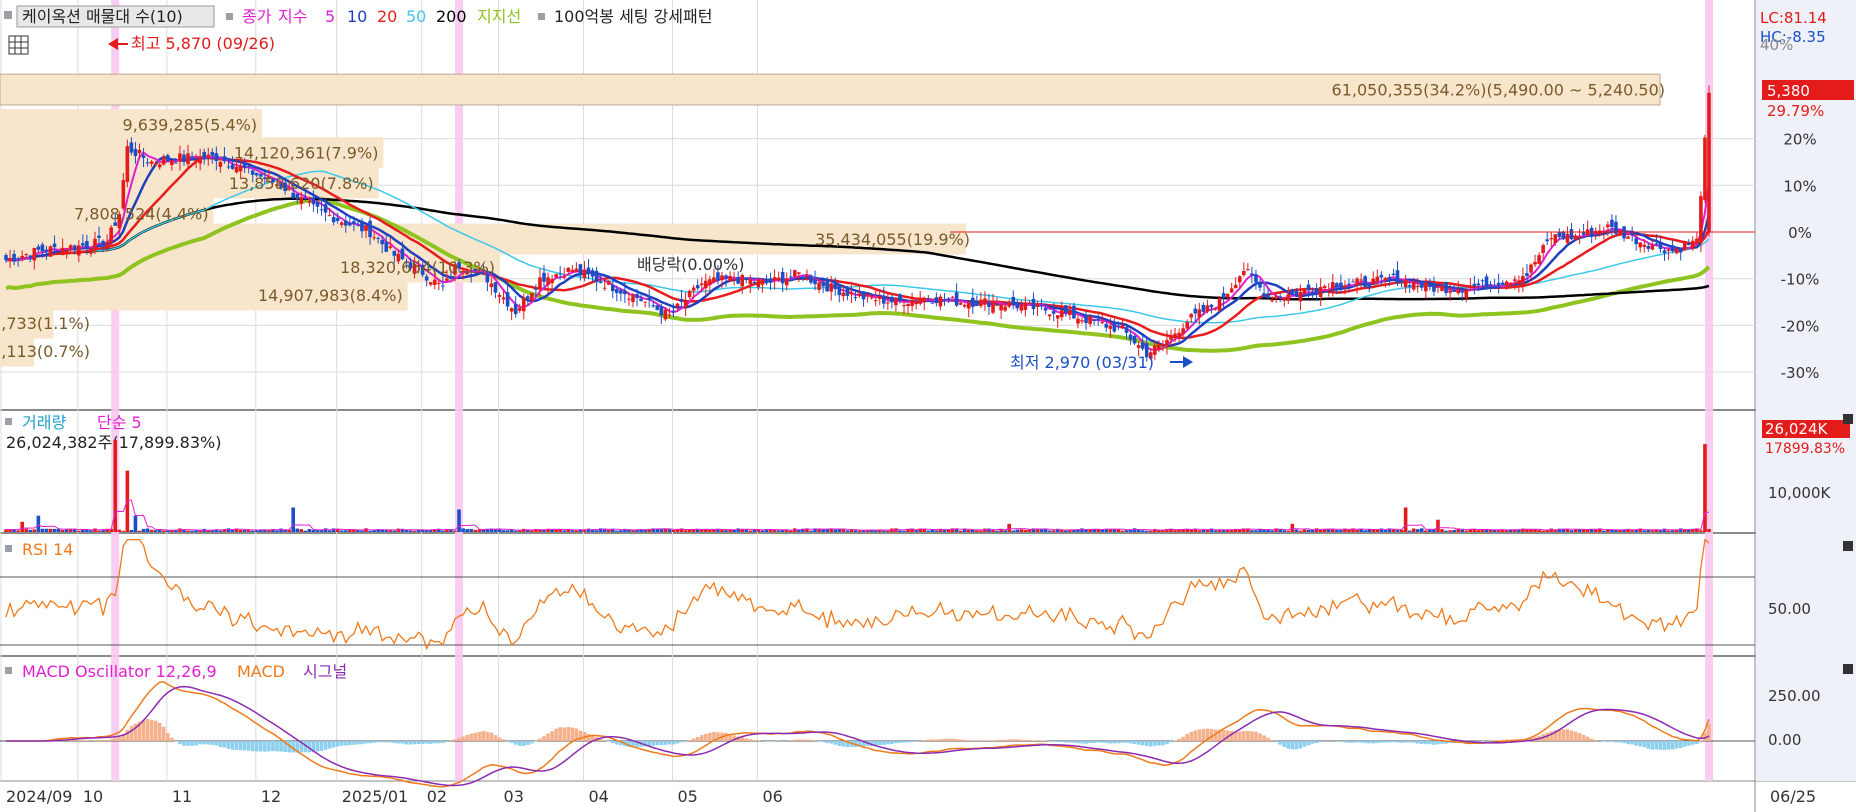 This screenshot has width=1856, height=812. What do you see at coordinates (271, 796) in the screenshot?
I see `x-axis-label: 12` at bounding box center [271, 796].